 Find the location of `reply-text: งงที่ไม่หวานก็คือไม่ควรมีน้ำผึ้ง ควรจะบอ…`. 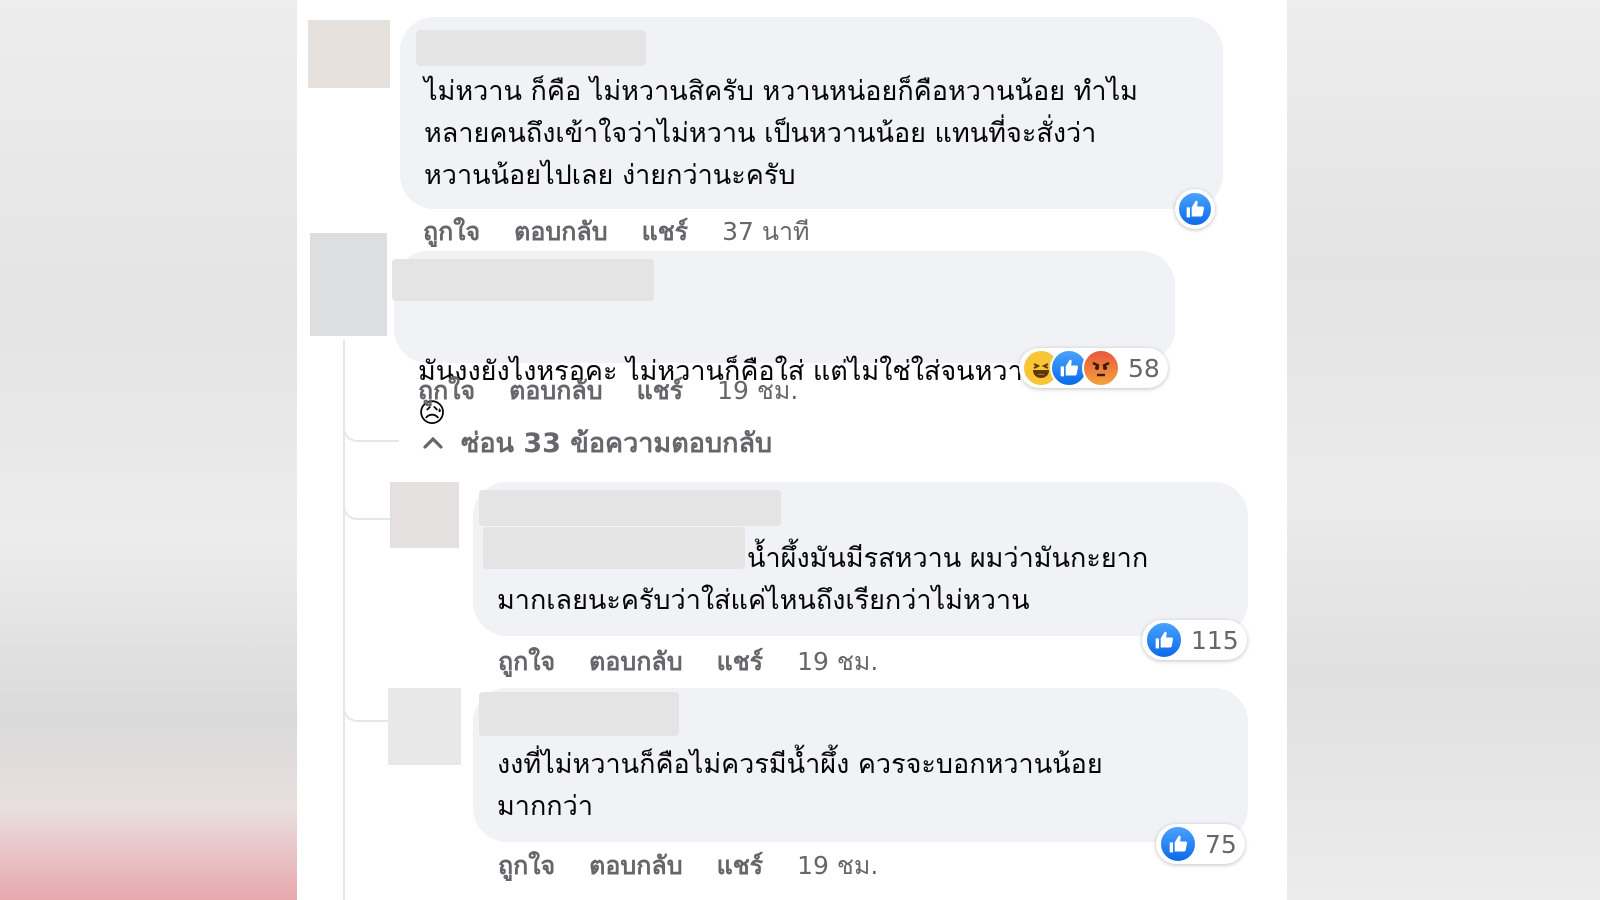

reply-text: งงที่ไม่หวานก็คือไม่ควรมีน้ำผึ้ง ควรจะบอ… is located at coordinates (800, 785).